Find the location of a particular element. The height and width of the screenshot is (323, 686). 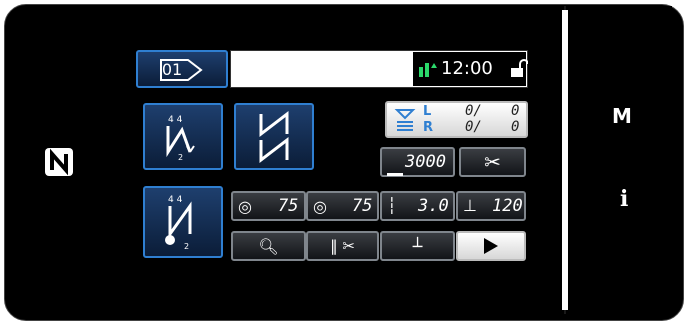

stitch-edit-icon: ‖ ✂ is located at coordinates (342, 246).